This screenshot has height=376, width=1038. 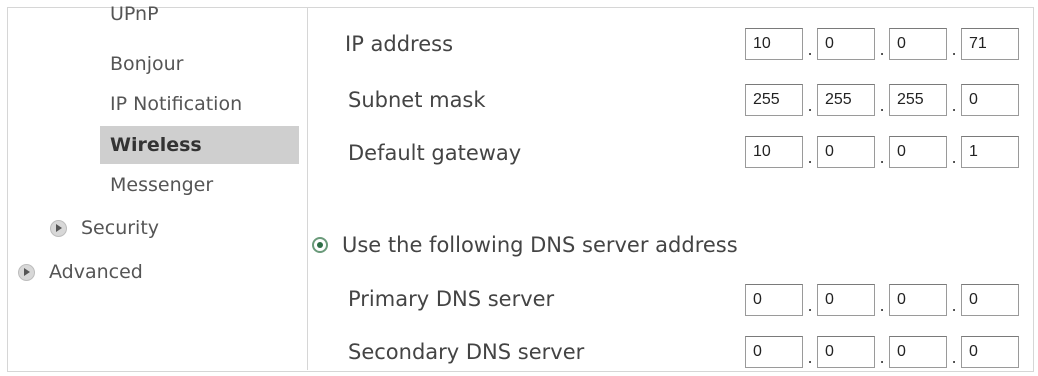 What do you see at coordinates (774, 44) in the screenshot?
I see `ip-address-octet-1: 10` at bounding box center [774, 44].